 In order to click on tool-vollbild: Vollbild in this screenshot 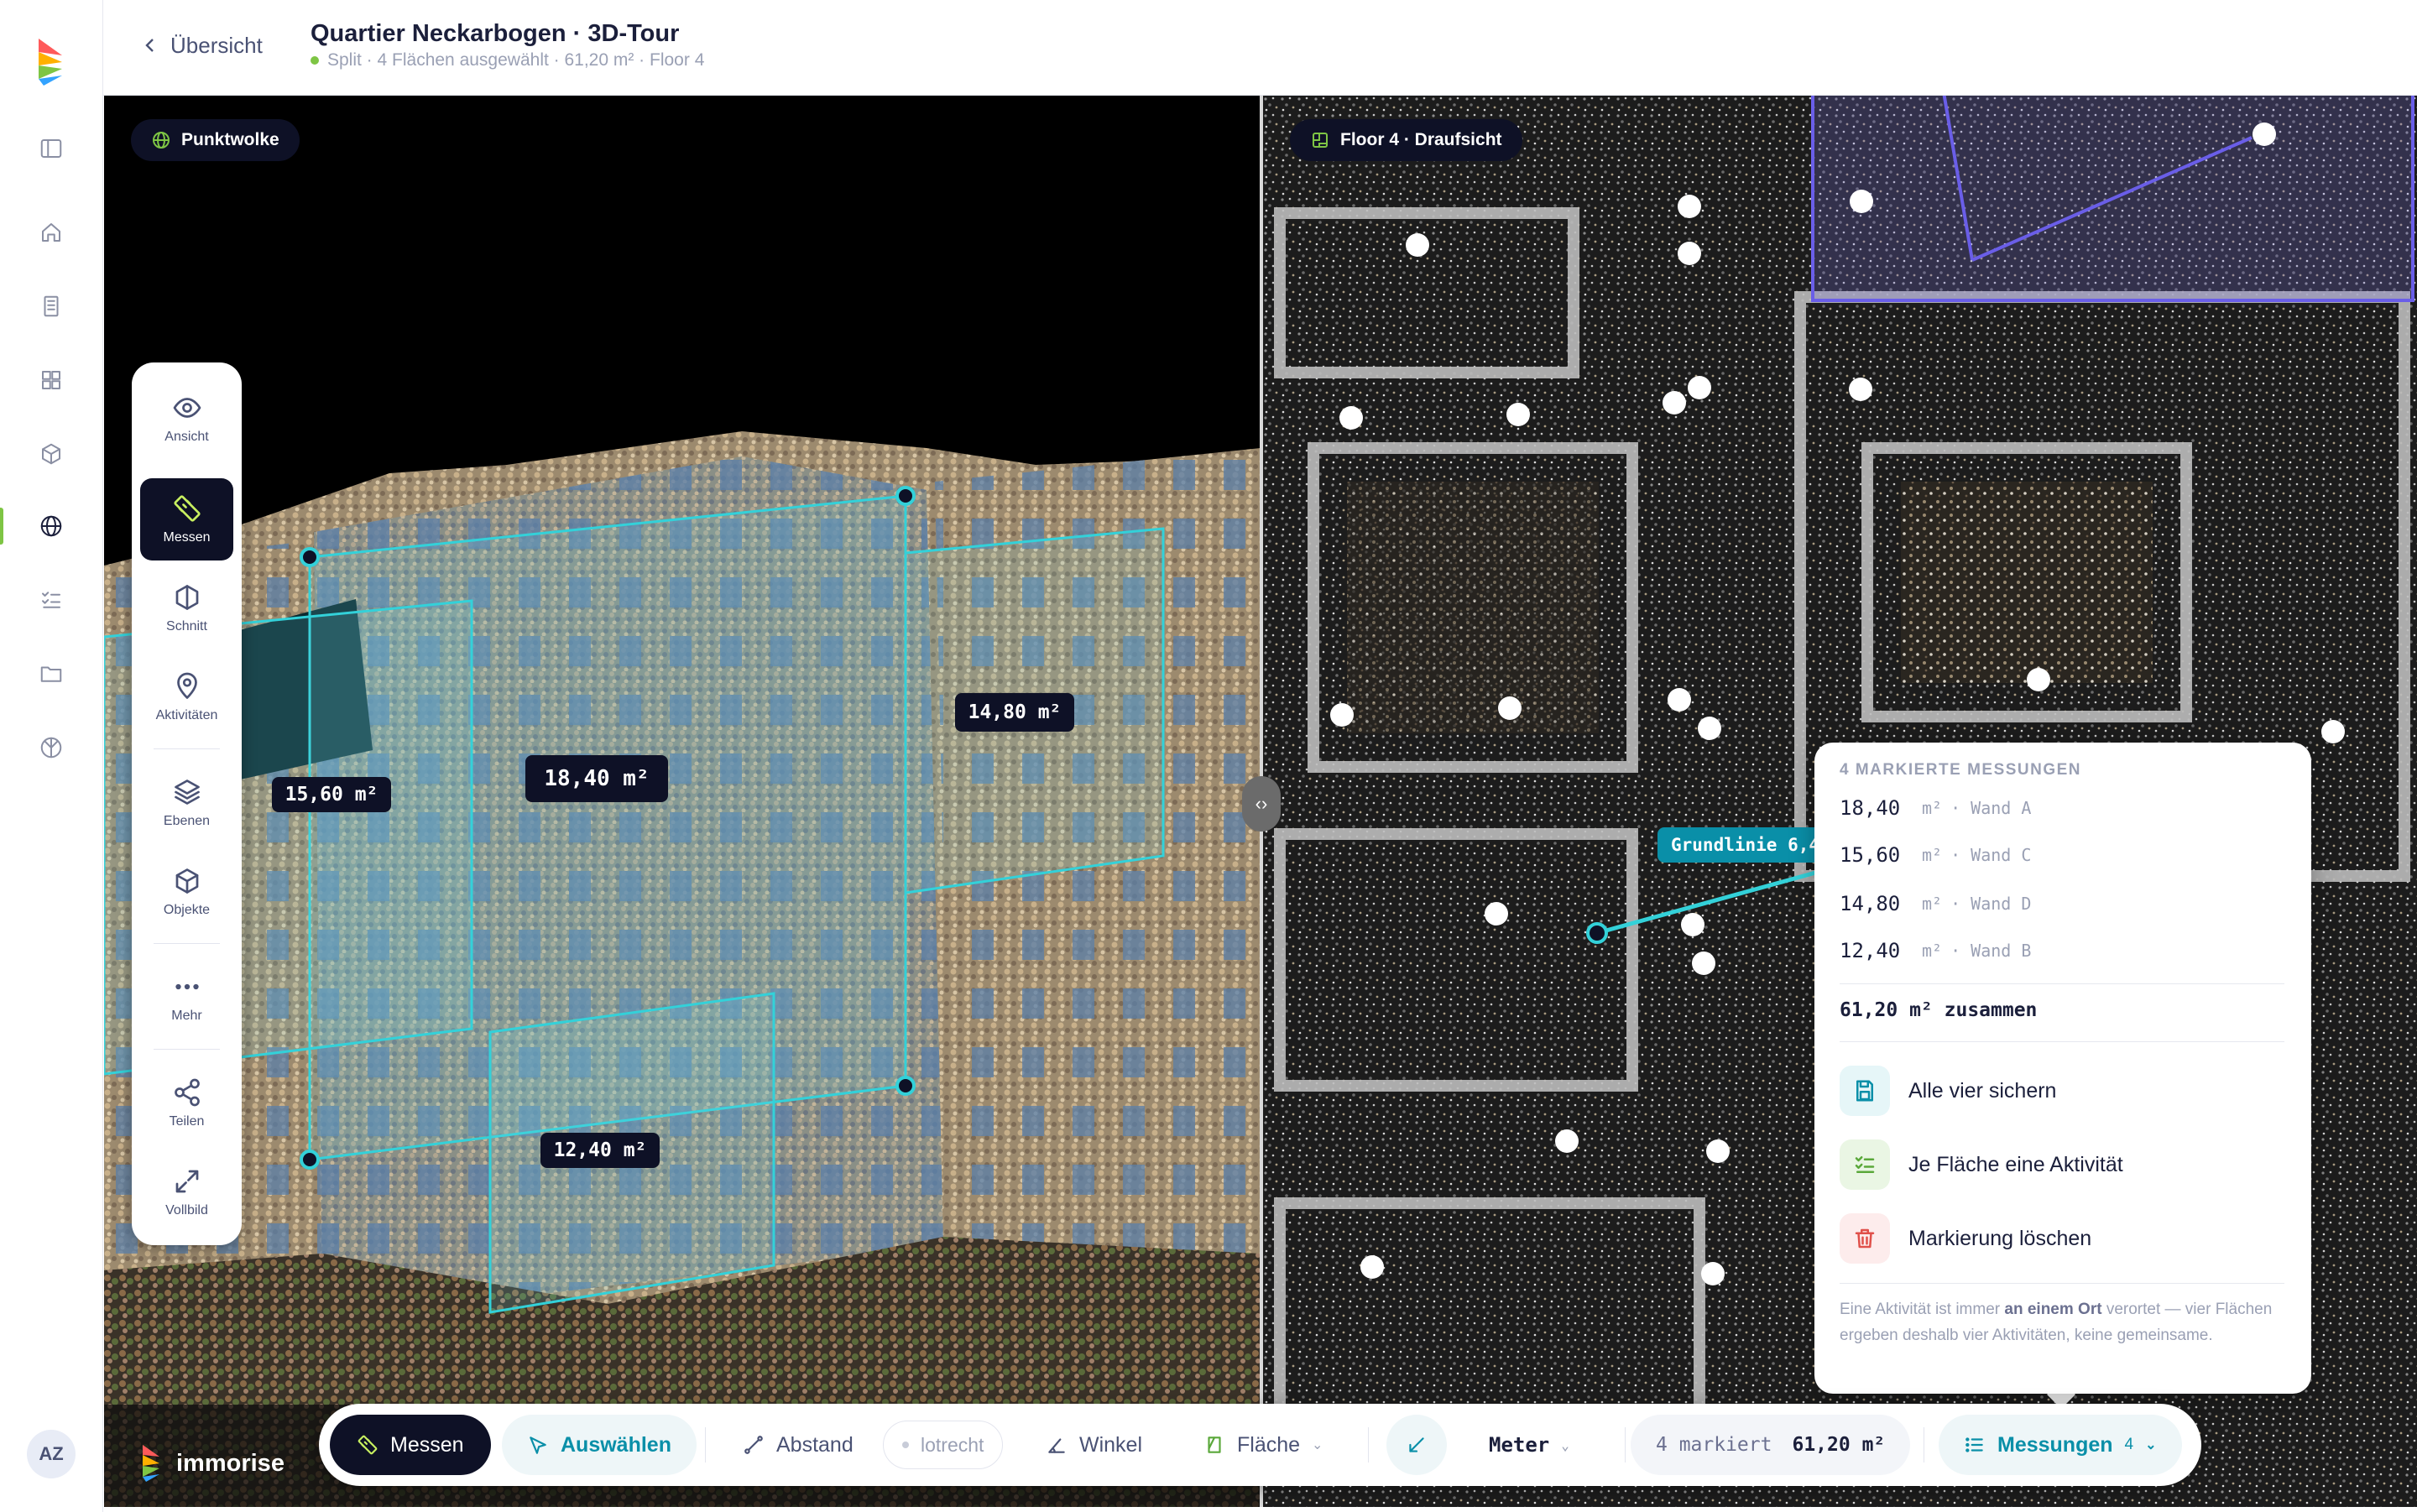, I will do `click(186, 1192)`.